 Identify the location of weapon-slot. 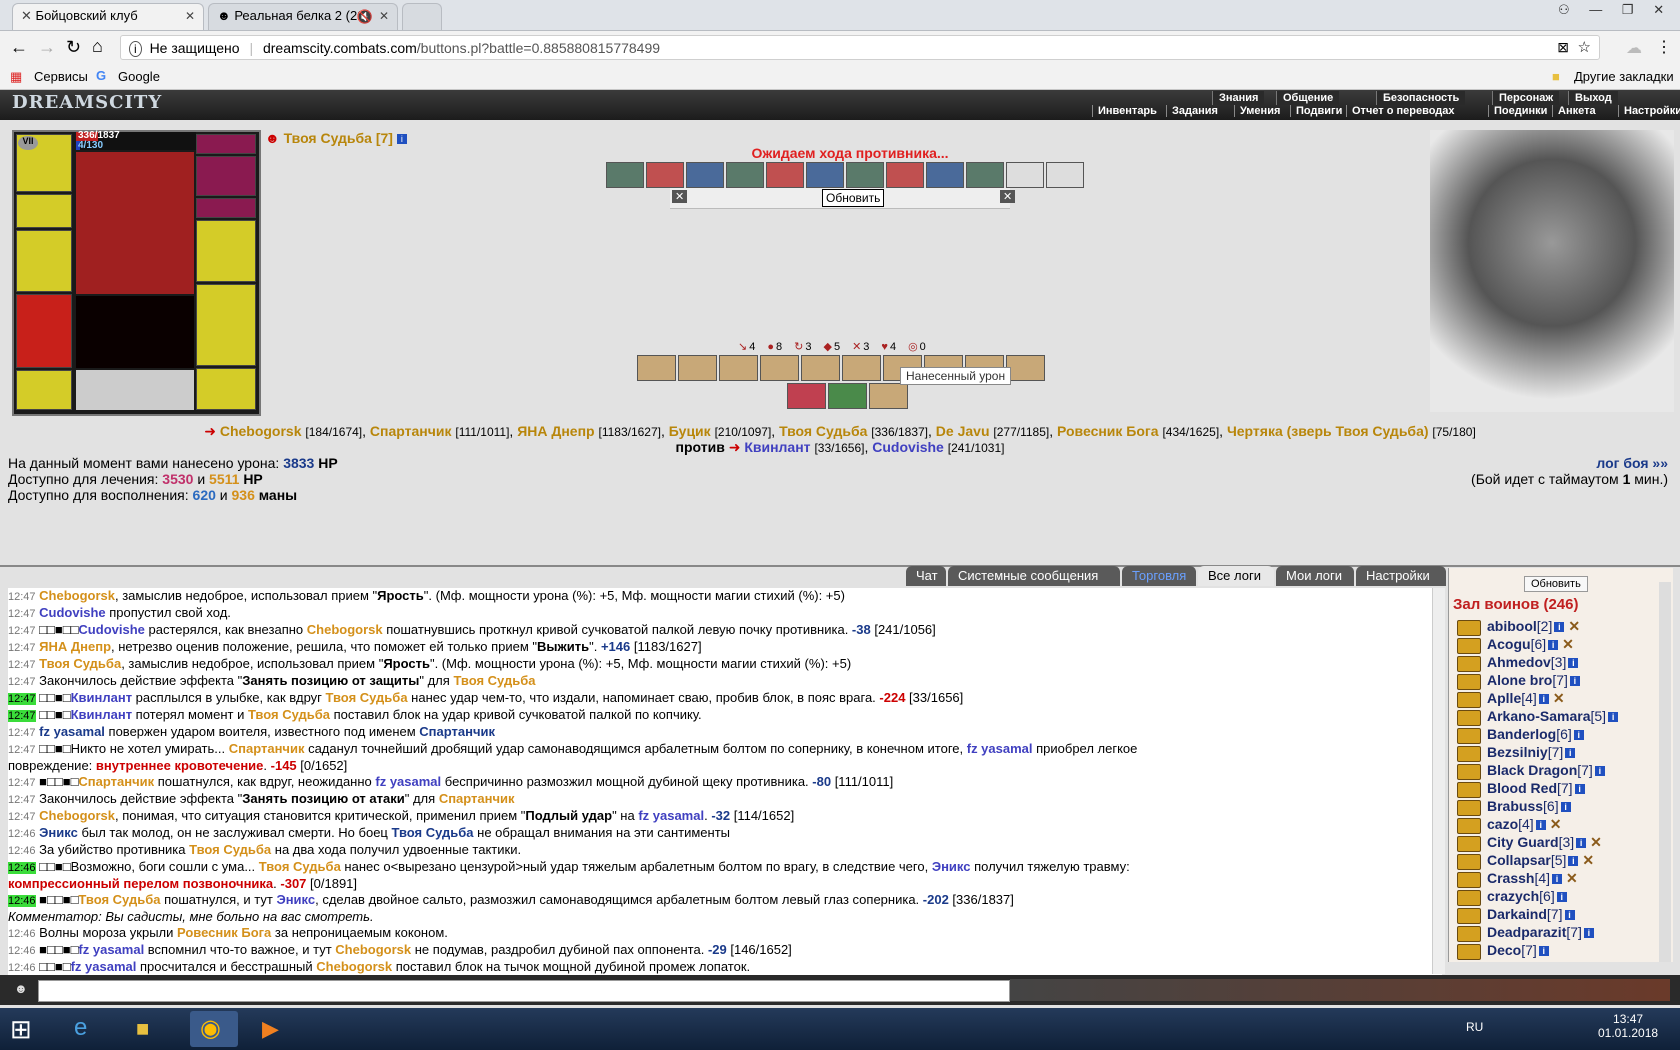
(44, 261).